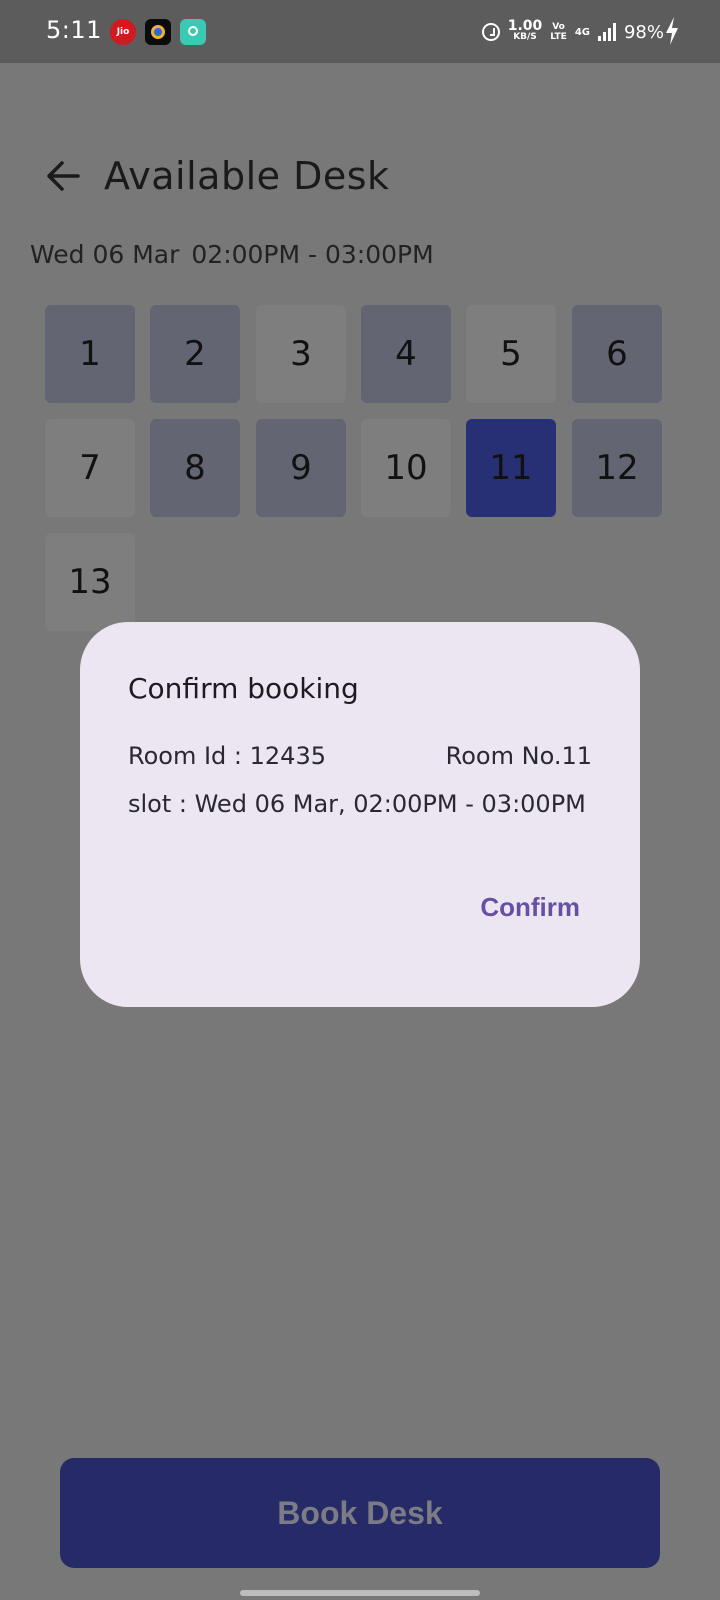  I want to click on net-speed-value: 1.00, so click(525, 26).